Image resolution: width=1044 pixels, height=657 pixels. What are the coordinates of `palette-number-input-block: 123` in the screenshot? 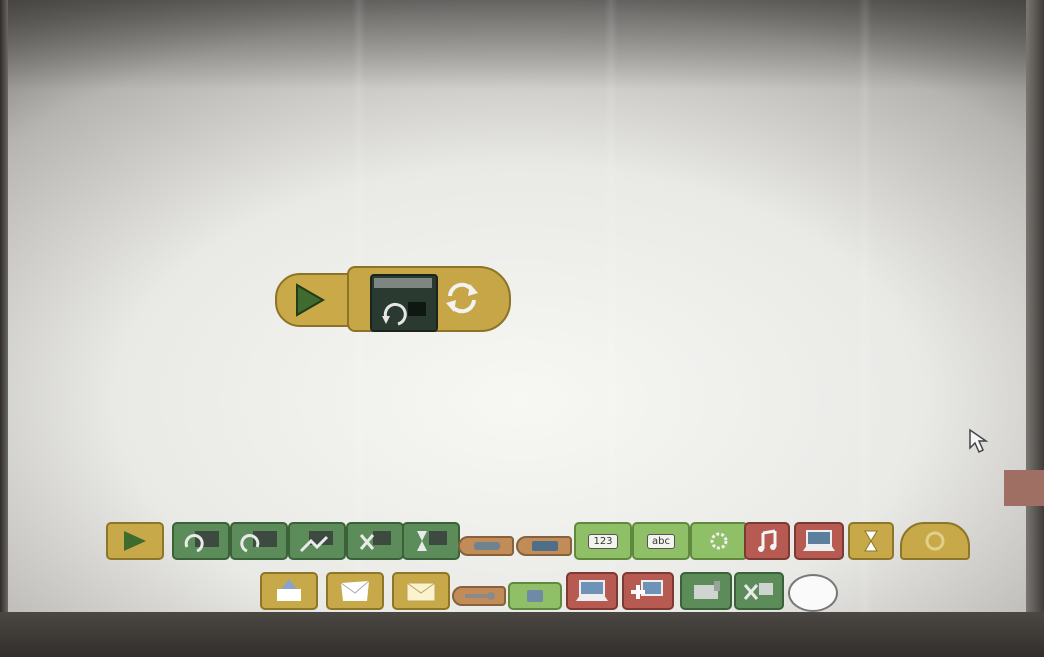 It's located at (603, 541).